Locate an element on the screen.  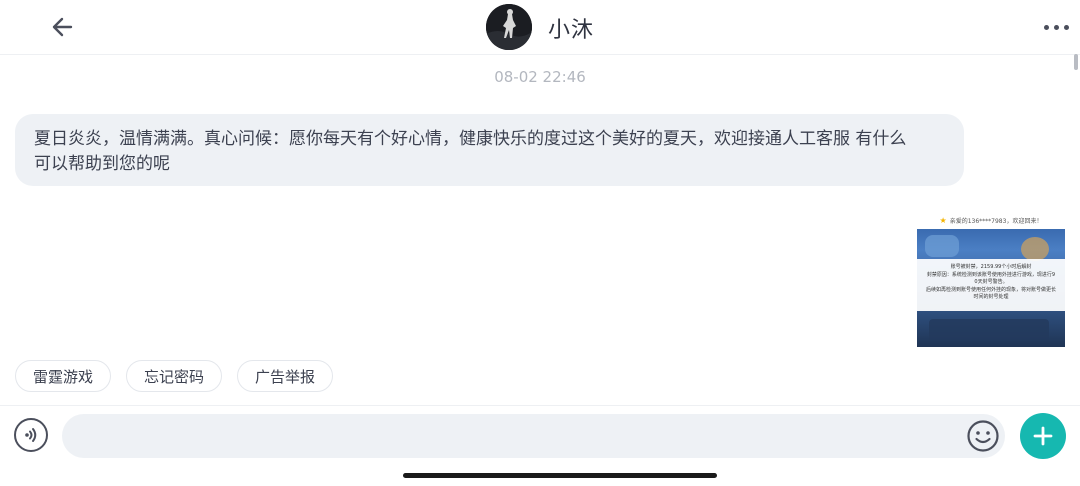
chat-title: 小沐 is located at coordinates (571, 30).